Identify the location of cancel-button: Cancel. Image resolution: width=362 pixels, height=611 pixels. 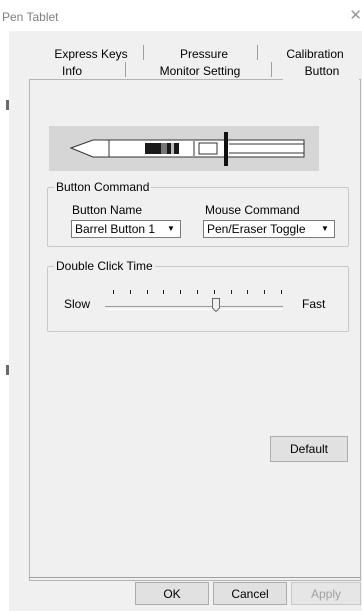
(250, 593).